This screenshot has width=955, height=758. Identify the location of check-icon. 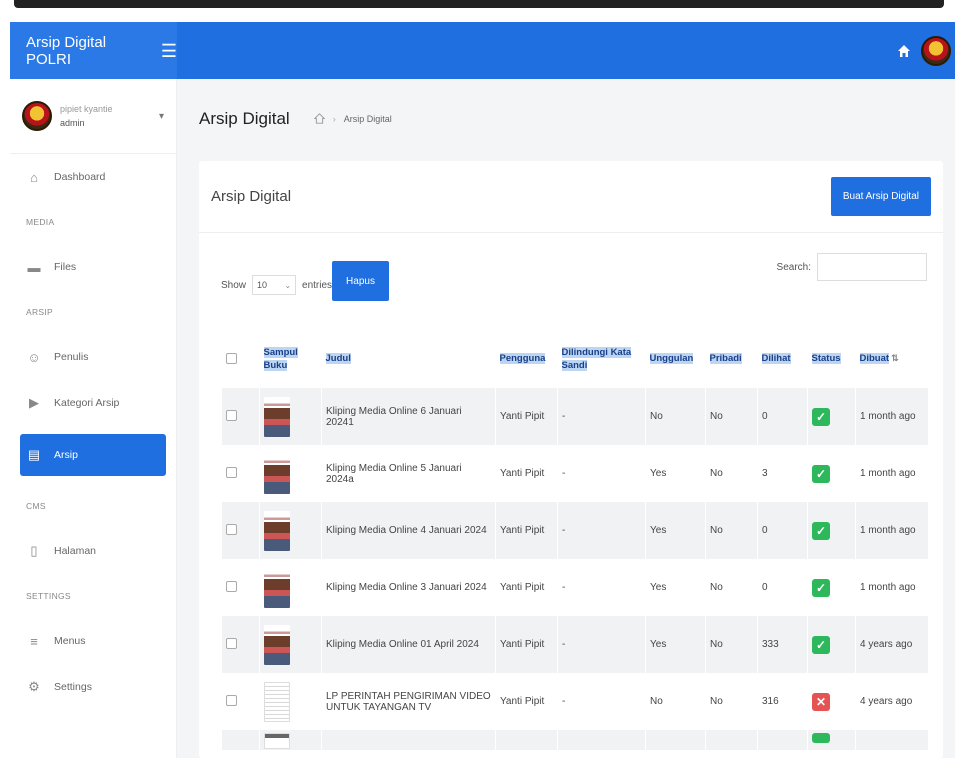
(821, 738).